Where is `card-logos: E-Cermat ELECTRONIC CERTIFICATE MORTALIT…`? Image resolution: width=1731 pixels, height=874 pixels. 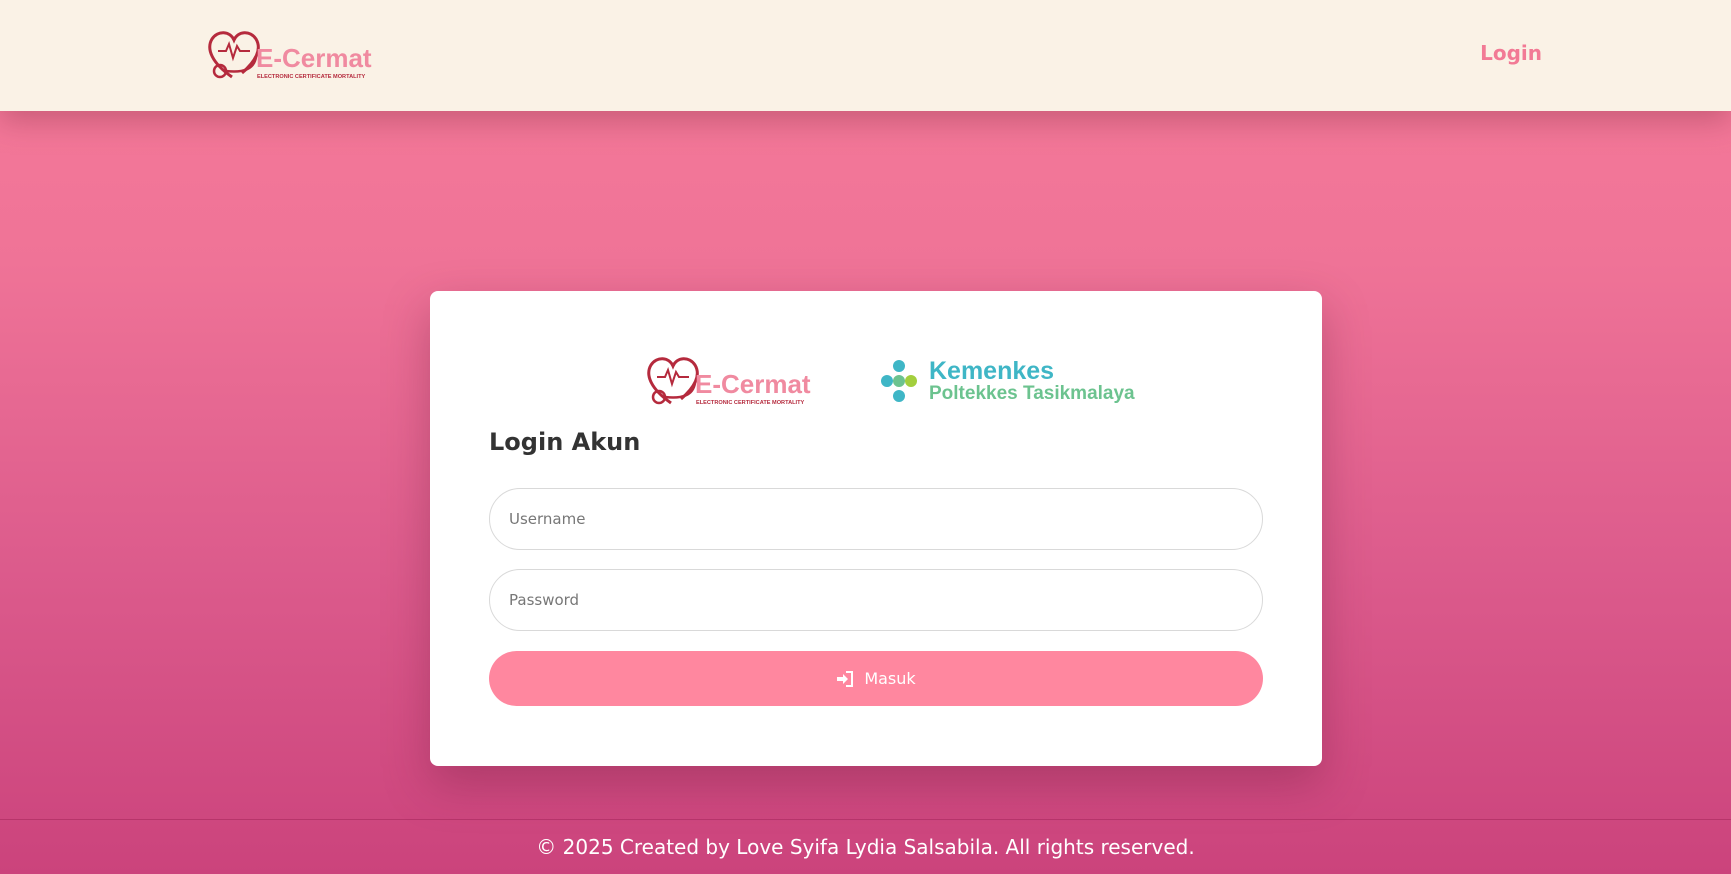 card-logos: E-Cermat ELECTRONIC CERTIFICATE MORTALIT… is located at coordinates (889, 381).